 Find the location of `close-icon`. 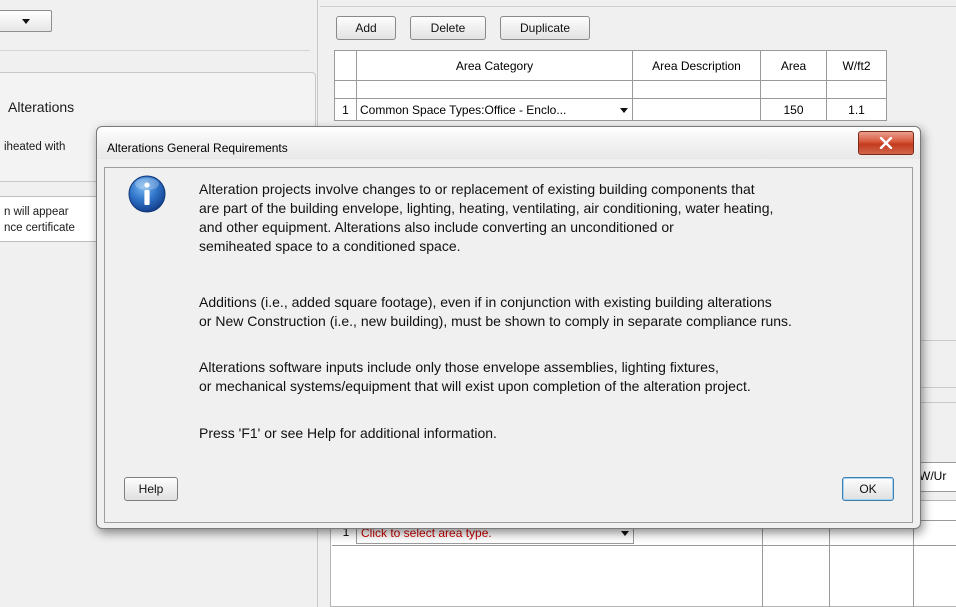

close-icon is located at coordinates (886, 143).